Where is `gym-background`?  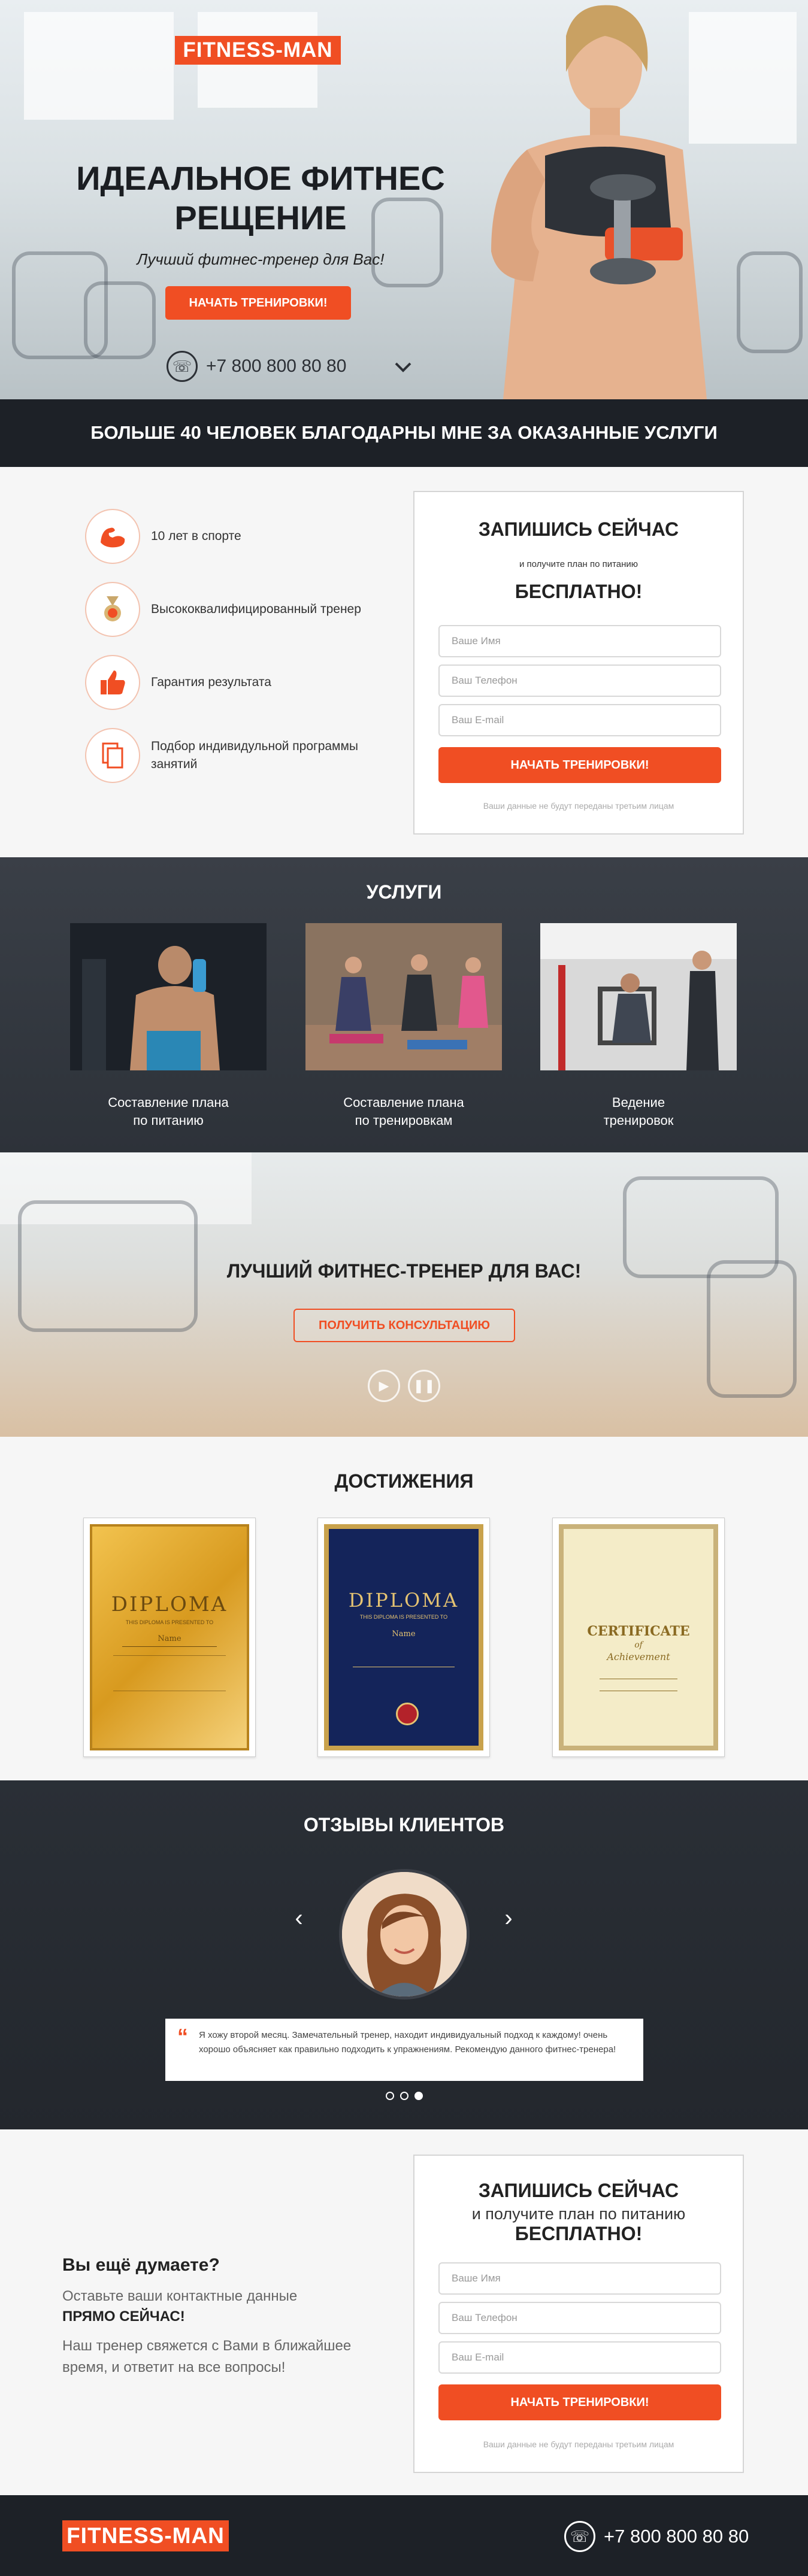 gym-background is located at coordinates (404, 1294).